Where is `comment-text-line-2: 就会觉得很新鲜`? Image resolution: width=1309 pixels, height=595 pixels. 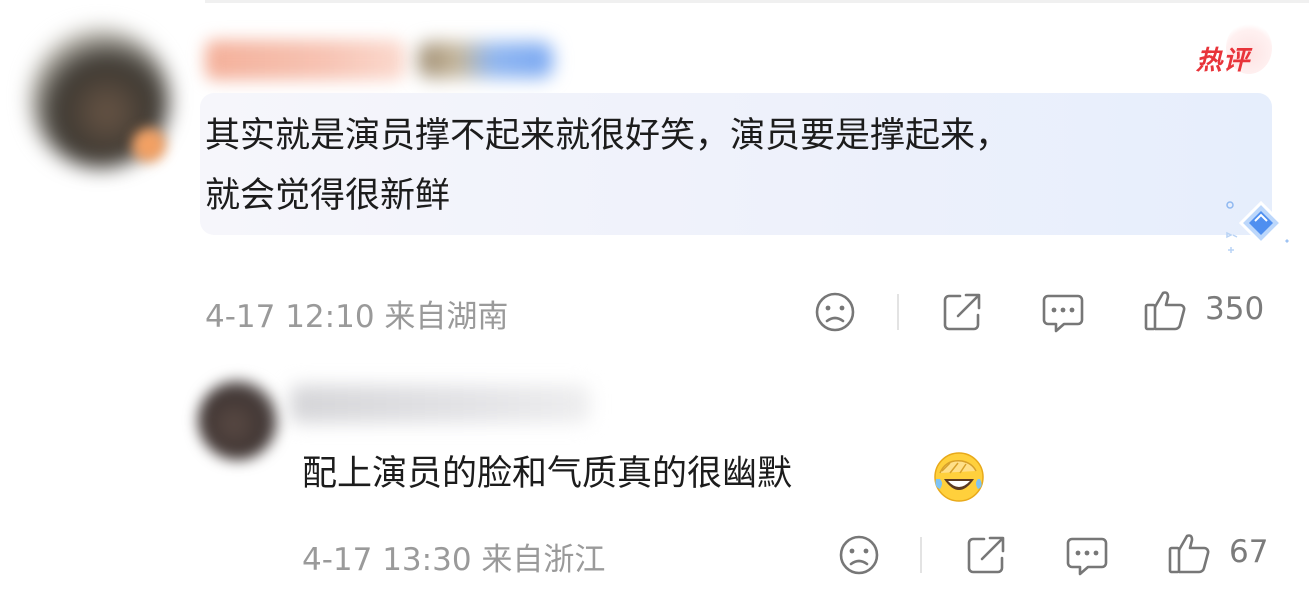 comment-text-line-2: 就会觉得很新鲜 is located at coordinates (328, 196).